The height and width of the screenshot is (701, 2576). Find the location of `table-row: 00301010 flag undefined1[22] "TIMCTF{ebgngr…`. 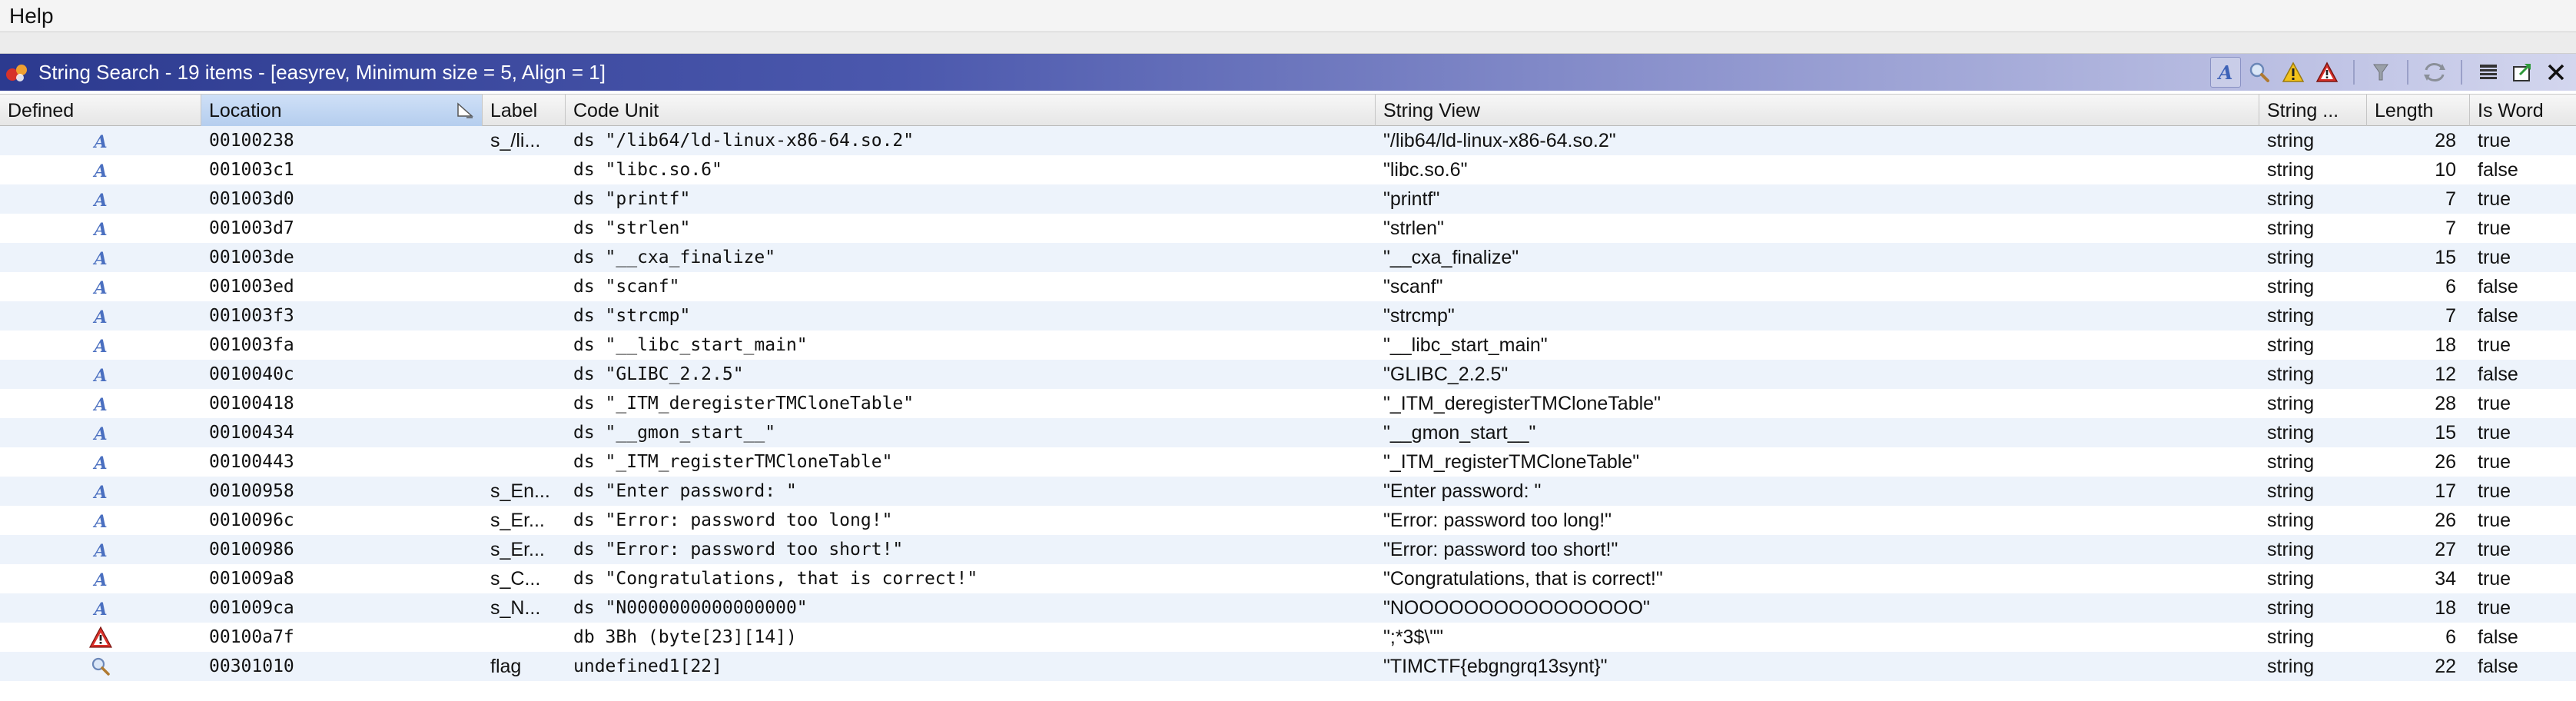

table-row: 00301010 flag undefined1[22] "TIMCTF{ebgngr… is located at coordinates (1288, 666).